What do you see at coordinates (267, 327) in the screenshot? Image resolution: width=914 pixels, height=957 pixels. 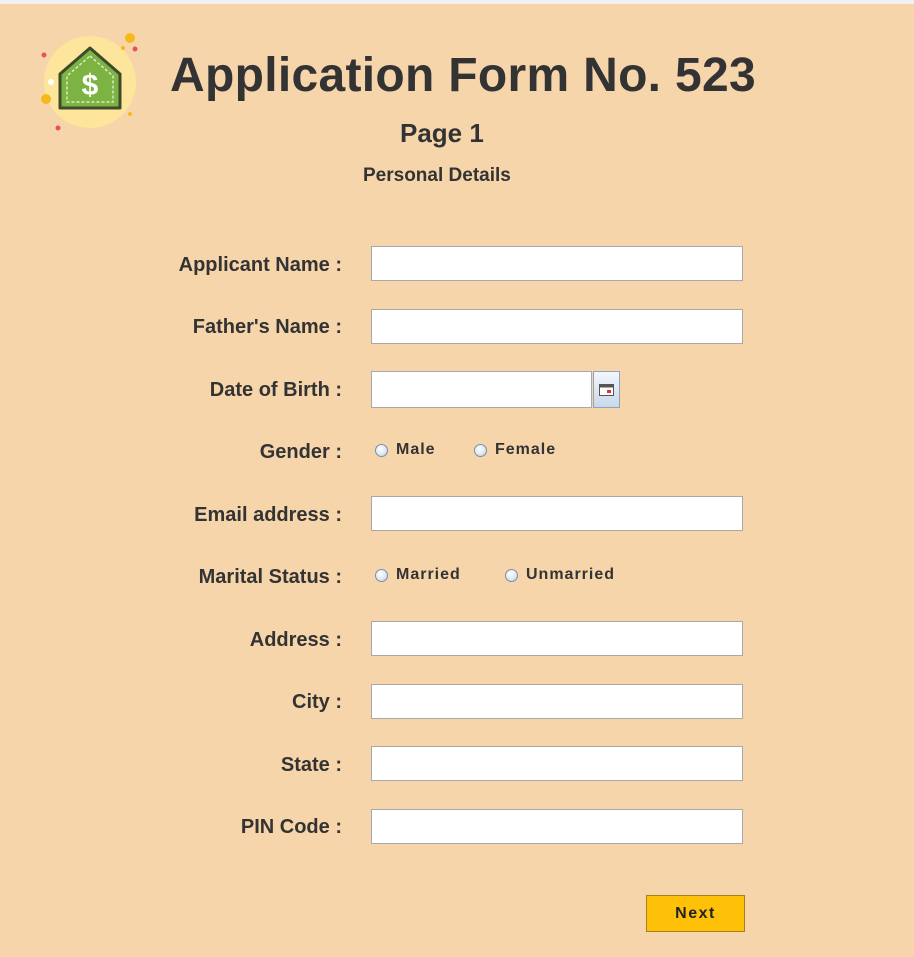 I see `fathers-name-label: Father's Name :` at bounding box center [267, 327].